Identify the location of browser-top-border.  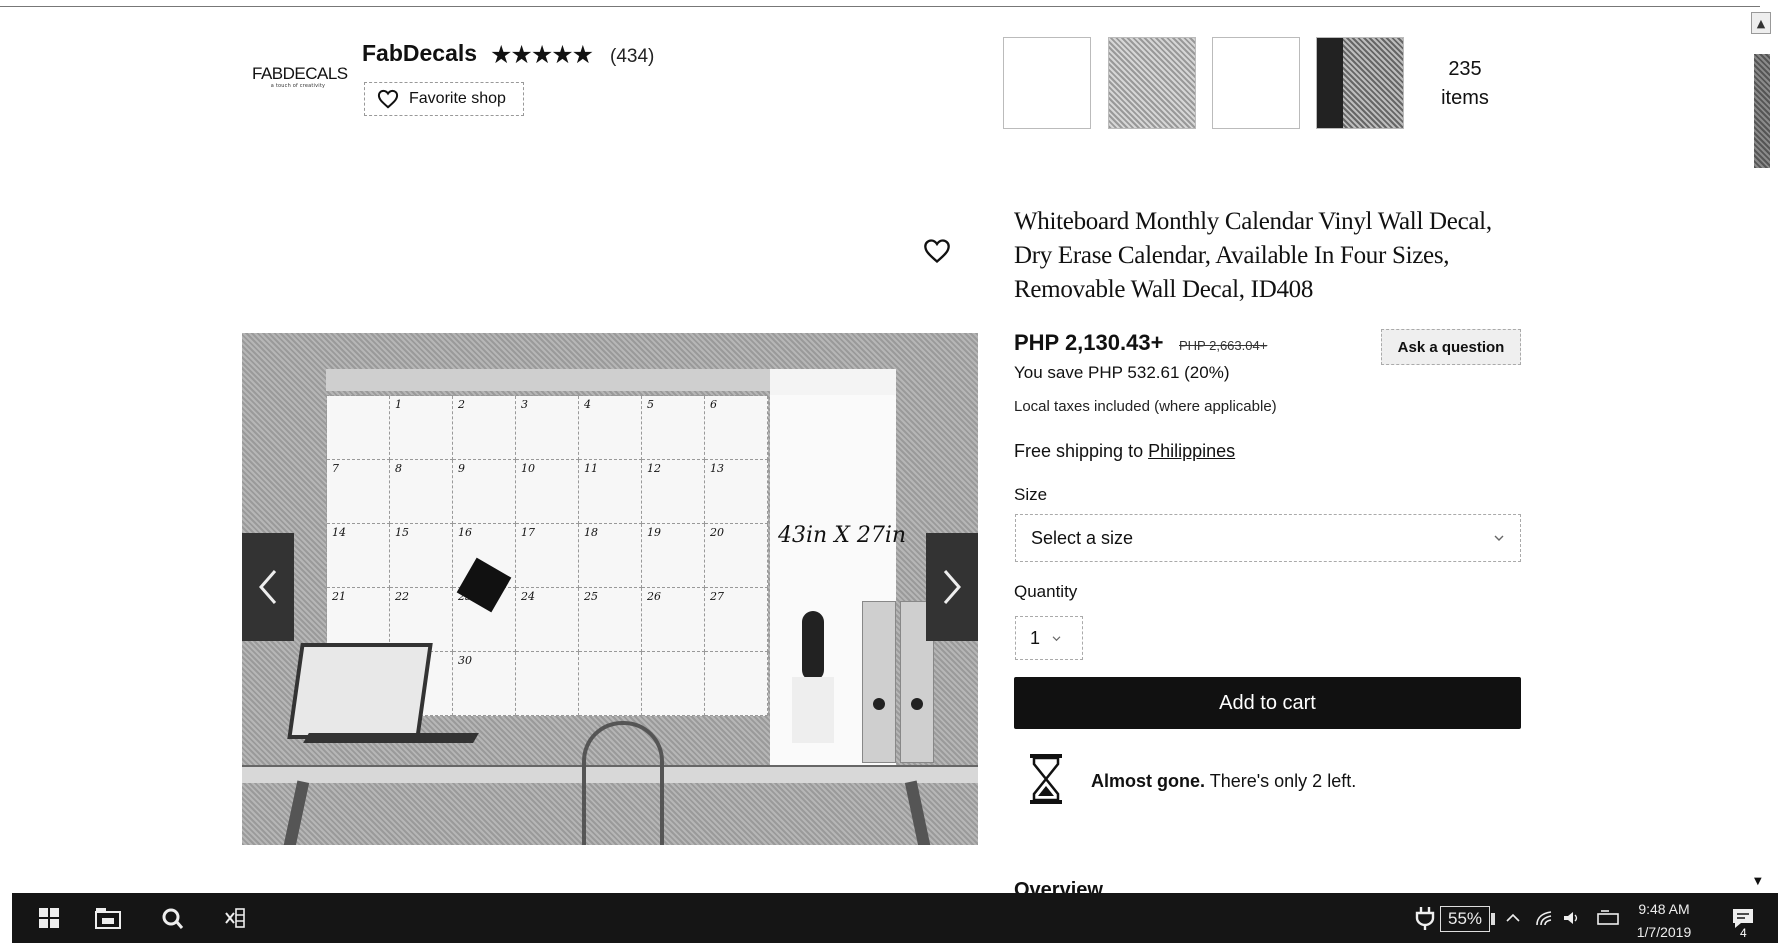
(880, 6).